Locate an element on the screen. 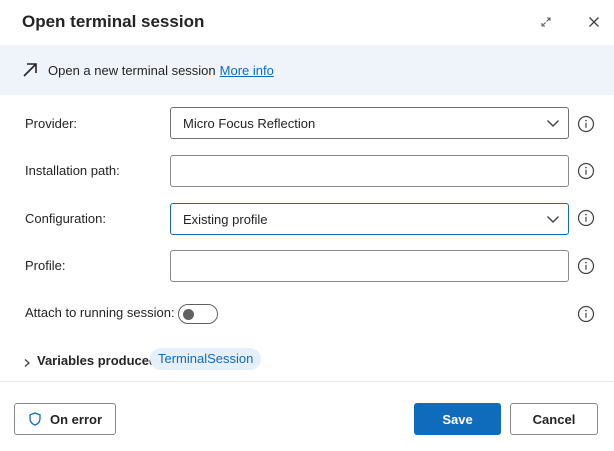  dialog-header: Open terminal session is located at coordinates (307, 22).